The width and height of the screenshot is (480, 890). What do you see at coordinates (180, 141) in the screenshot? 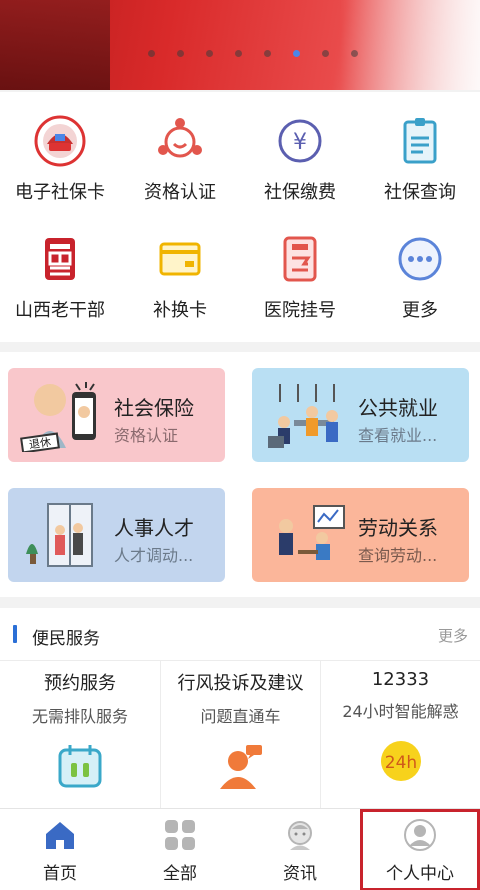
I see `qualification-icon` at bounding box center [180, 141].